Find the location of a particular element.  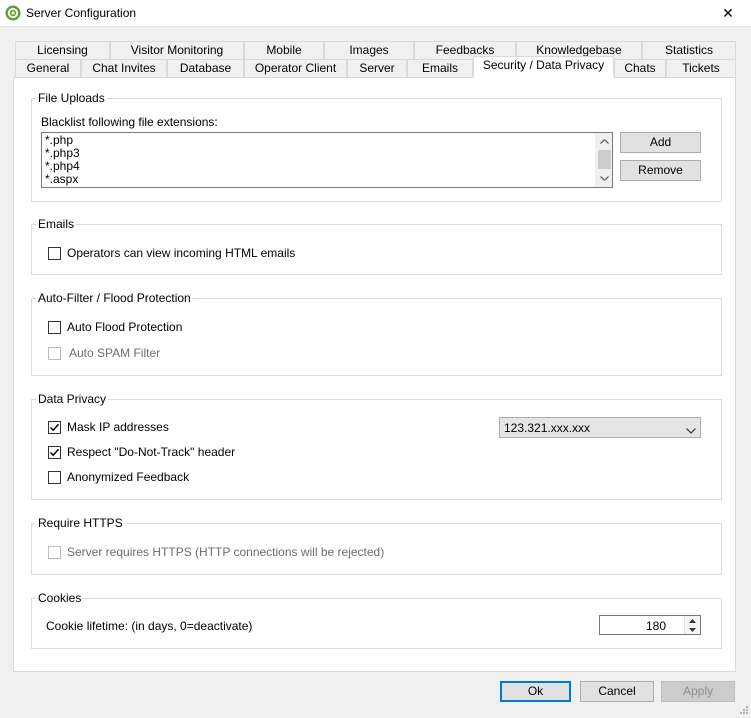

tab-general: General is located at coordinates (48, 68).